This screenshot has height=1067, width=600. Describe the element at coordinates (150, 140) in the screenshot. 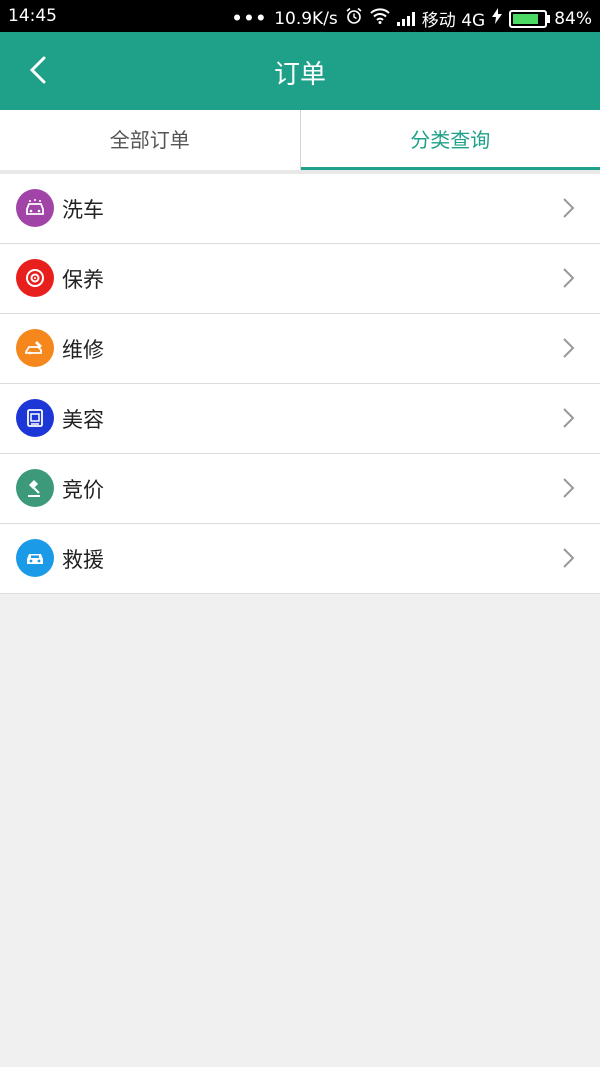

I see `tab-all-orders: 全部订单` at that location.